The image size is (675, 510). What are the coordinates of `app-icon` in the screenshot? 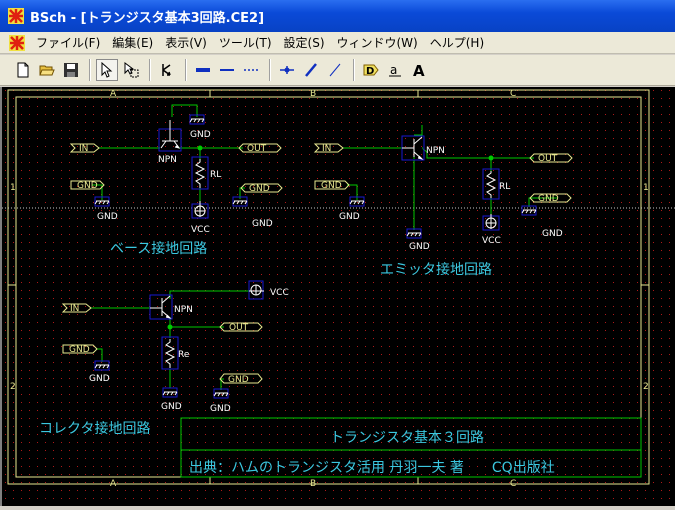 It's located at (16, 16).